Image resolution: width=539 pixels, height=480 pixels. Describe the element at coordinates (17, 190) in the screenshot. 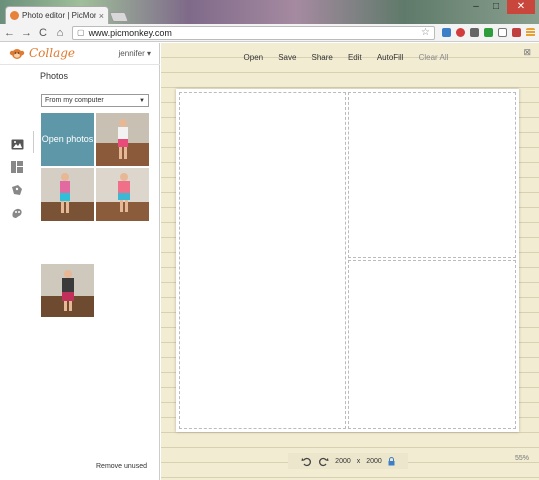

I see `stickers-icon` at that location.